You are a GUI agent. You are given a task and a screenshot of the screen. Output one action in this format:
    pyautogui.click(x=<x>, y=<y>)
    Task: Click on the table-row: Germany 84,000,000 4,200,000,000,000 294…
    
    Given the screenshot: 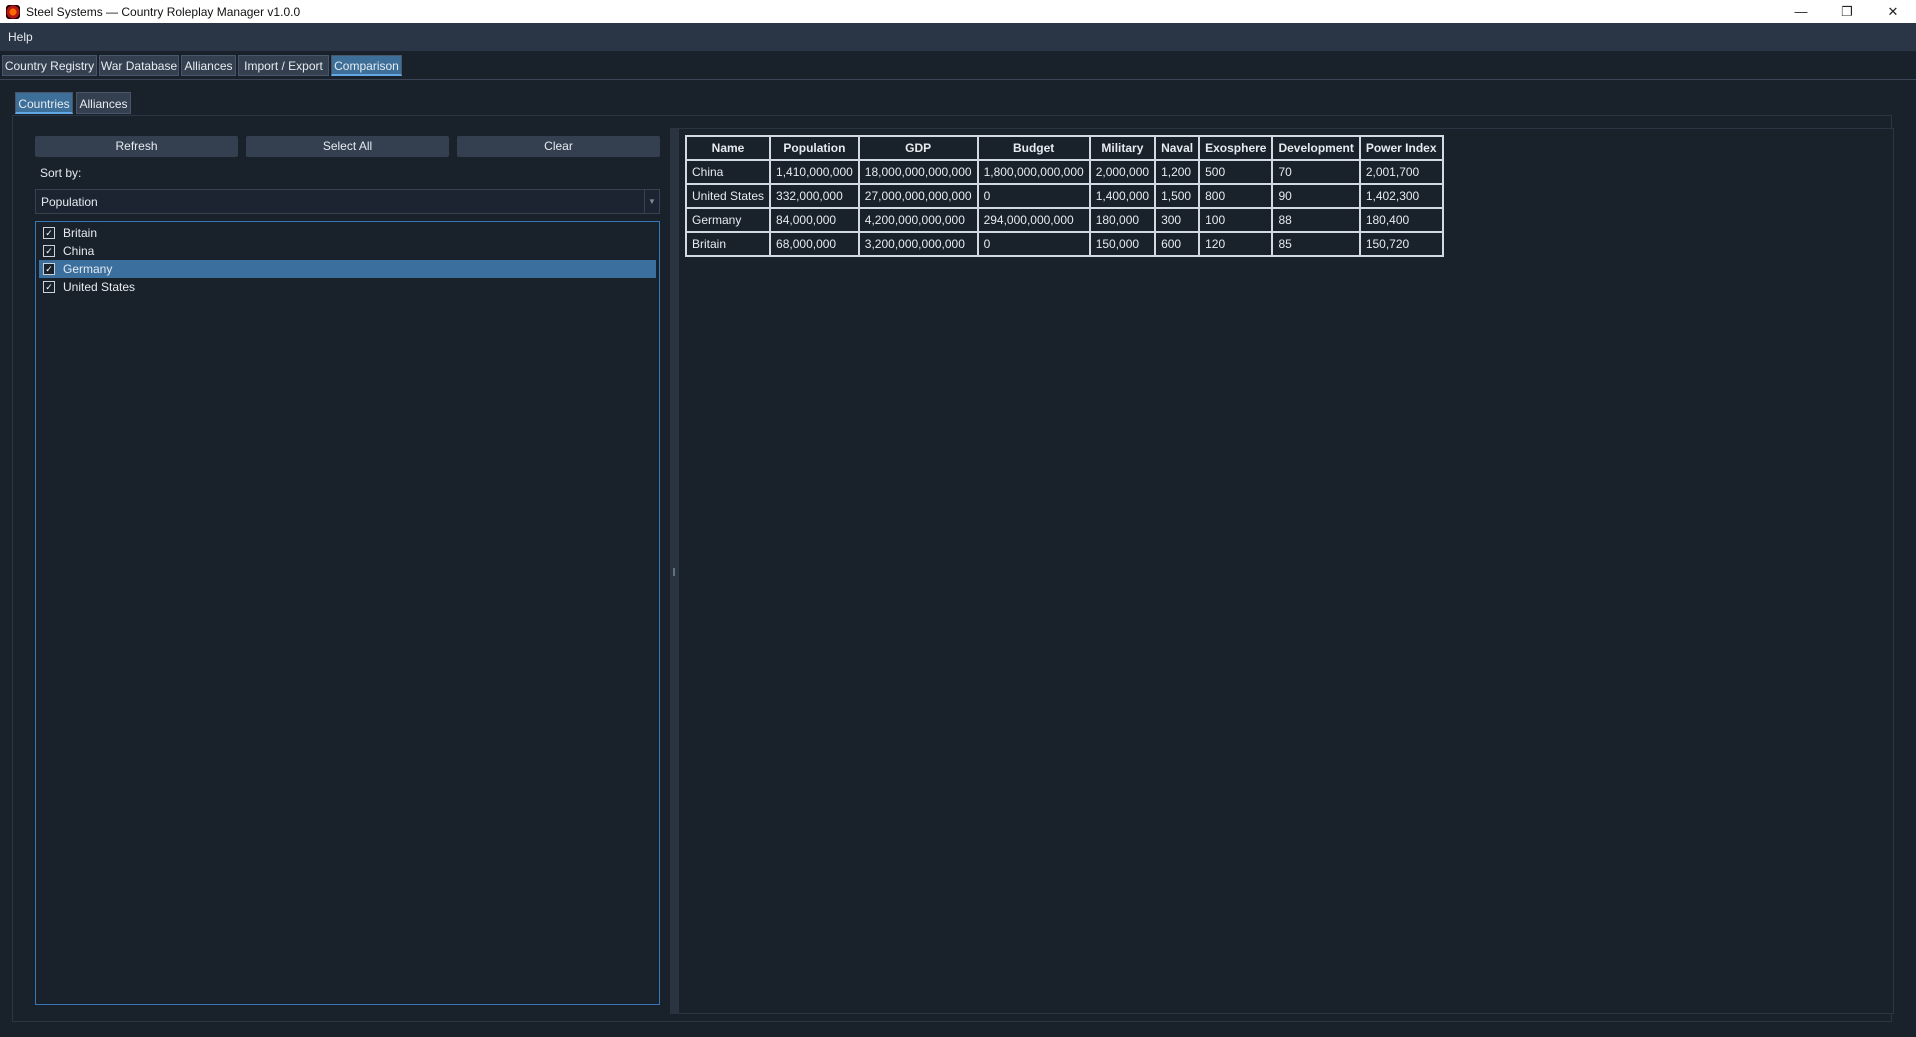 What is the action you would take?
    pyautogui.click(x=1064, y=220)
    